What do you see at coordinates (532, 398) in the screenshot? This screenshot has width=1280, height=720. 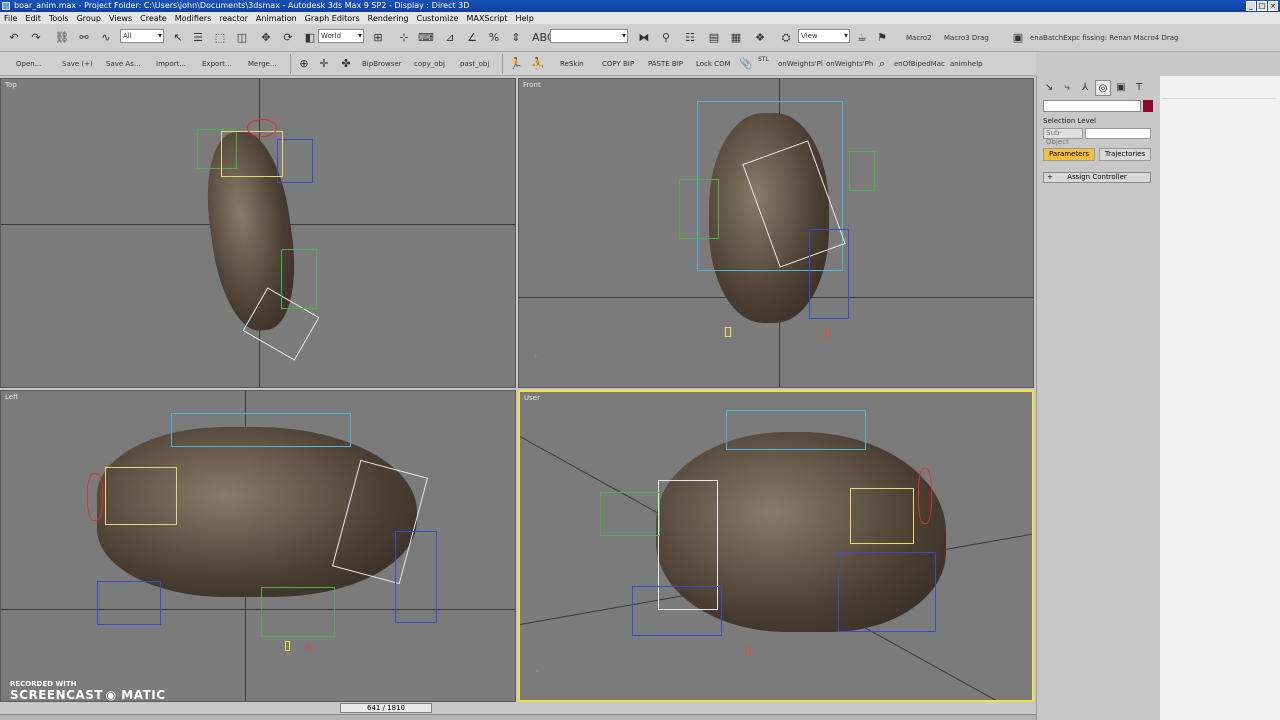 I see `viewport-label-user: User` at bounding box center [532, 398].